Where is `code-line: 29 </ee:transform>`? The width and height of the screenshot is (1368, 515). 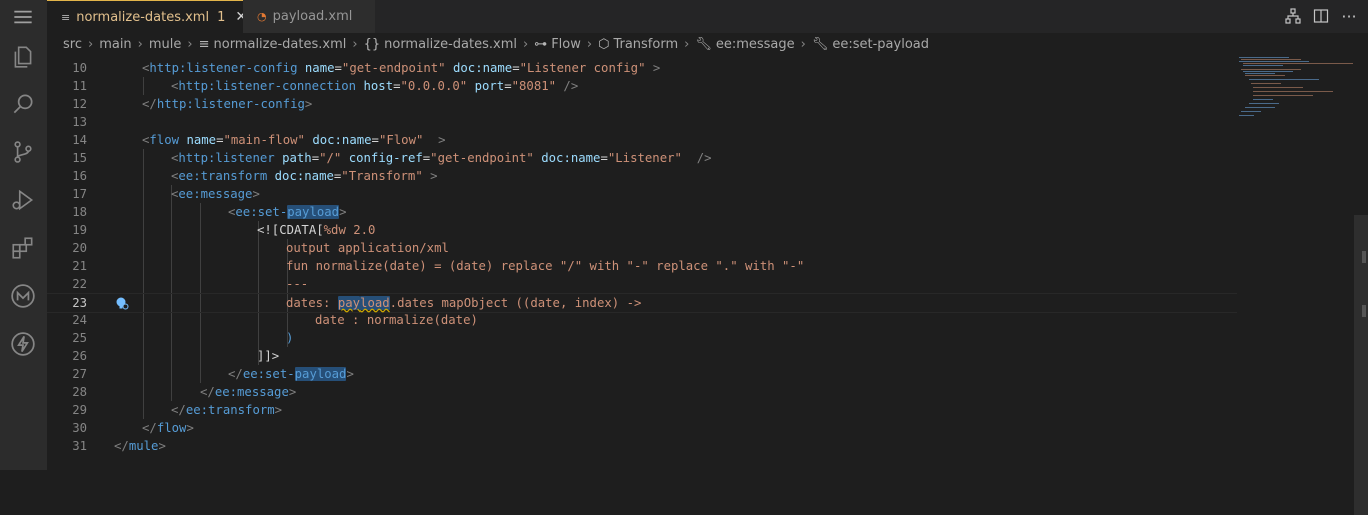 code-line: 29 </ee:transform> is located at coordinates (177, 410).